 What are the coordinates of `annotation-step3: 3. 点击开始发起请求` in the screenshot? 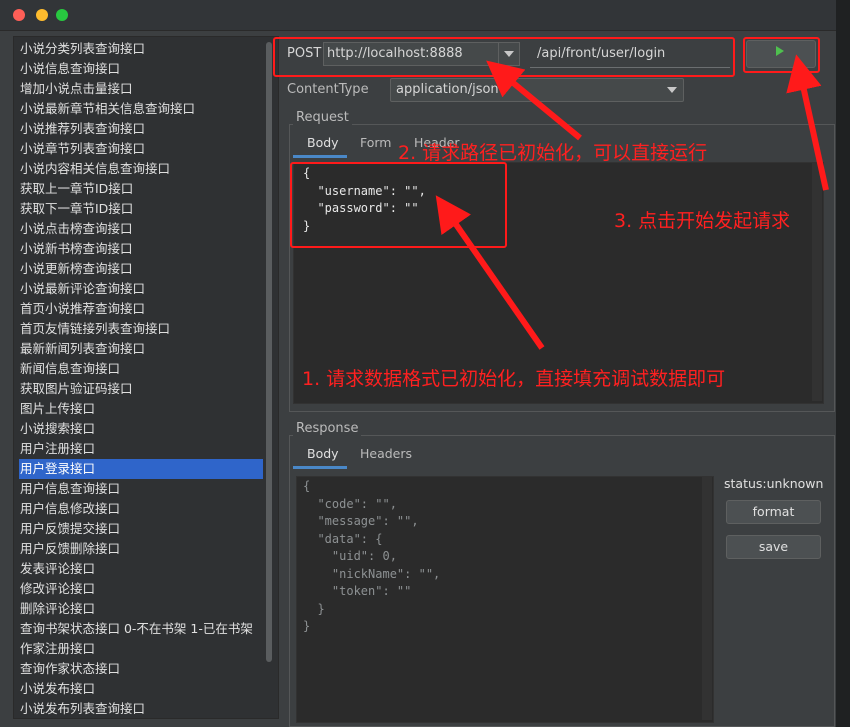 It's located at (702, 221).